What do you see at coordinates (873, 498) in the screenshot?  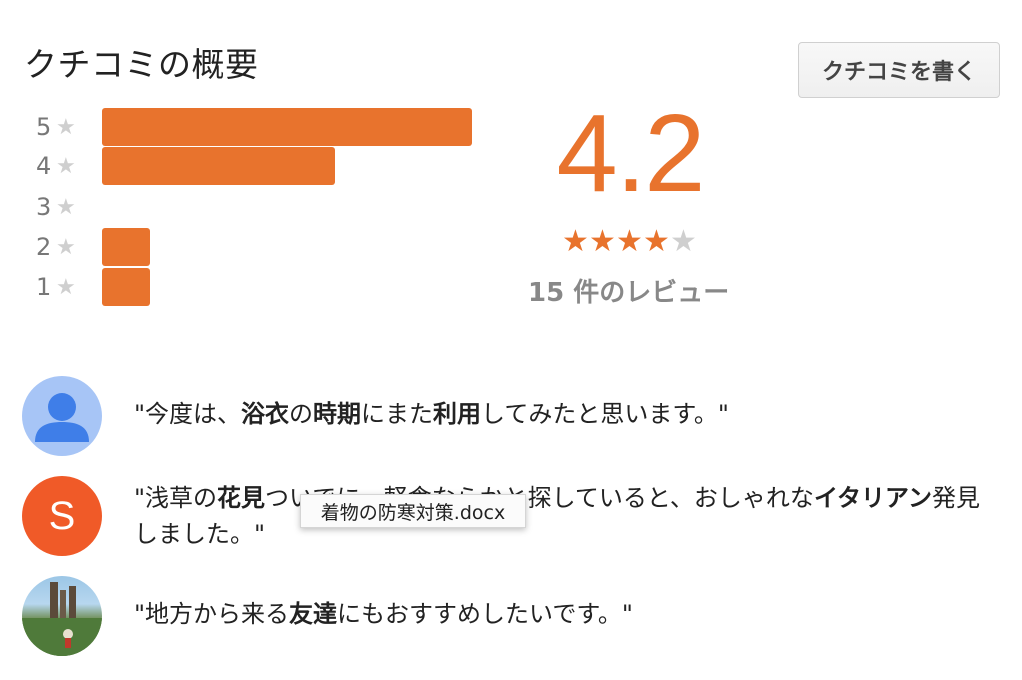 I see `highlighted-keyword: イタリアン` at bounding box center [873, 498].